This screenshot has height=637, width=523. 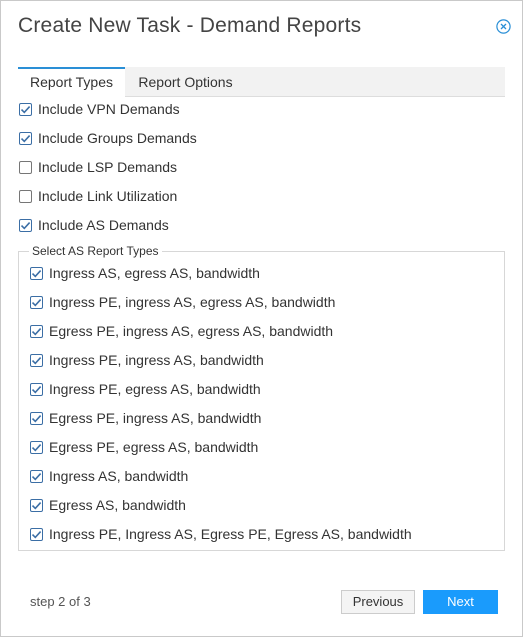 I want to click on report-option-row: Include LSP Demands, so click(x=98, y=167).